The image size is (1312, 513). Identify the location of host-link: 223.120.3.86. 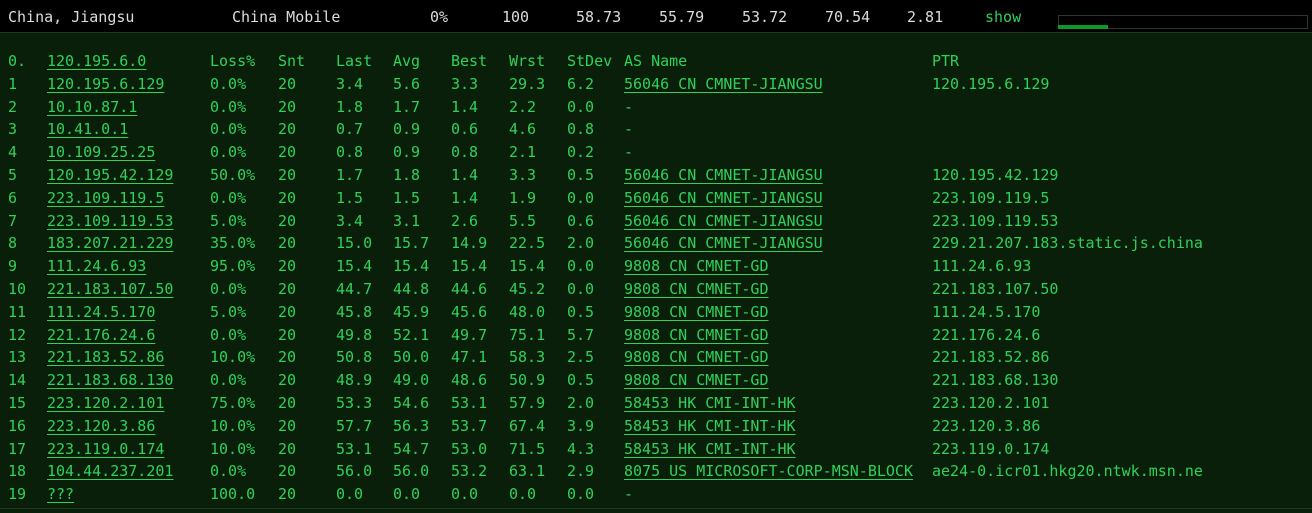
(101, 426).